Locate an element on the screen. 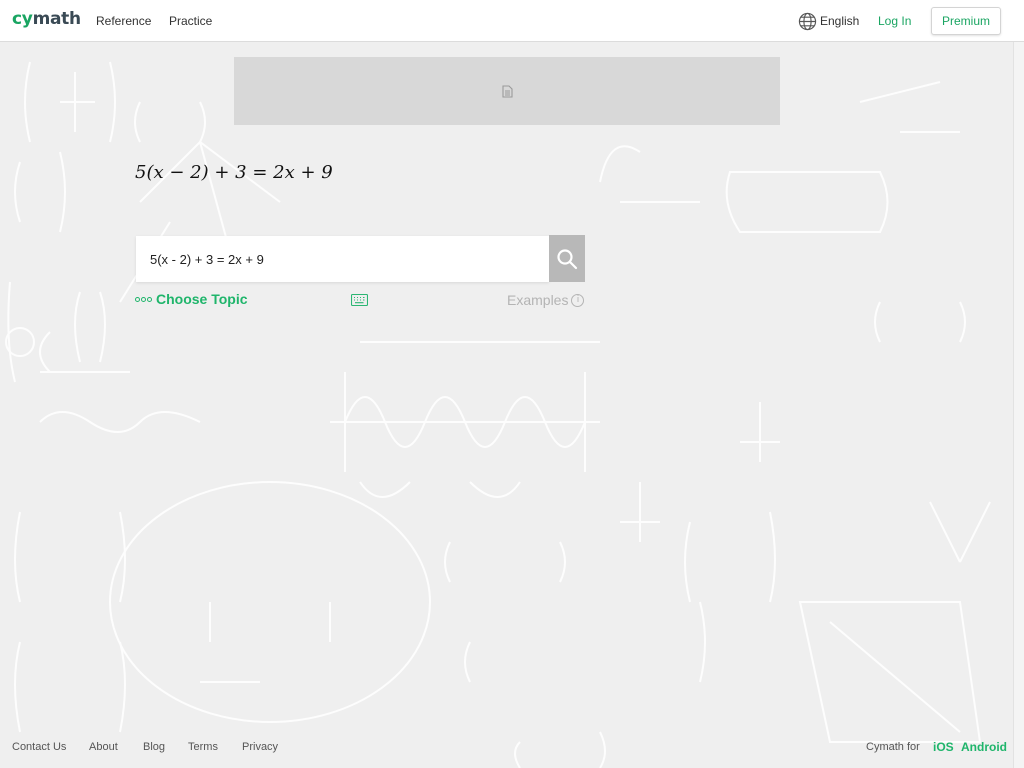  nav-reference: Reference is located at coordinates (123, 21).